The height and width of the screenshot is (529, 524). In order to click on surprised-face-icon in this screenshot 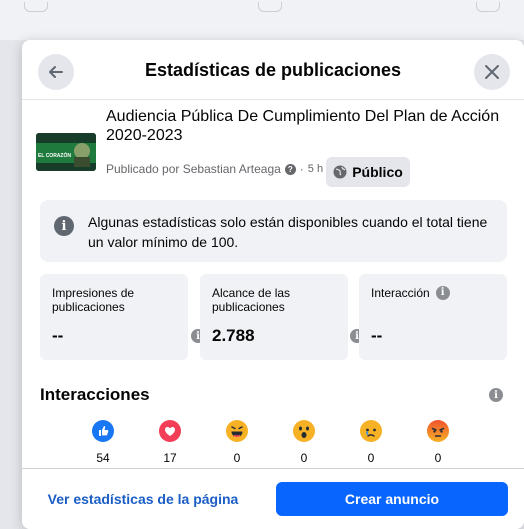, I will do `click(304, 431)`.